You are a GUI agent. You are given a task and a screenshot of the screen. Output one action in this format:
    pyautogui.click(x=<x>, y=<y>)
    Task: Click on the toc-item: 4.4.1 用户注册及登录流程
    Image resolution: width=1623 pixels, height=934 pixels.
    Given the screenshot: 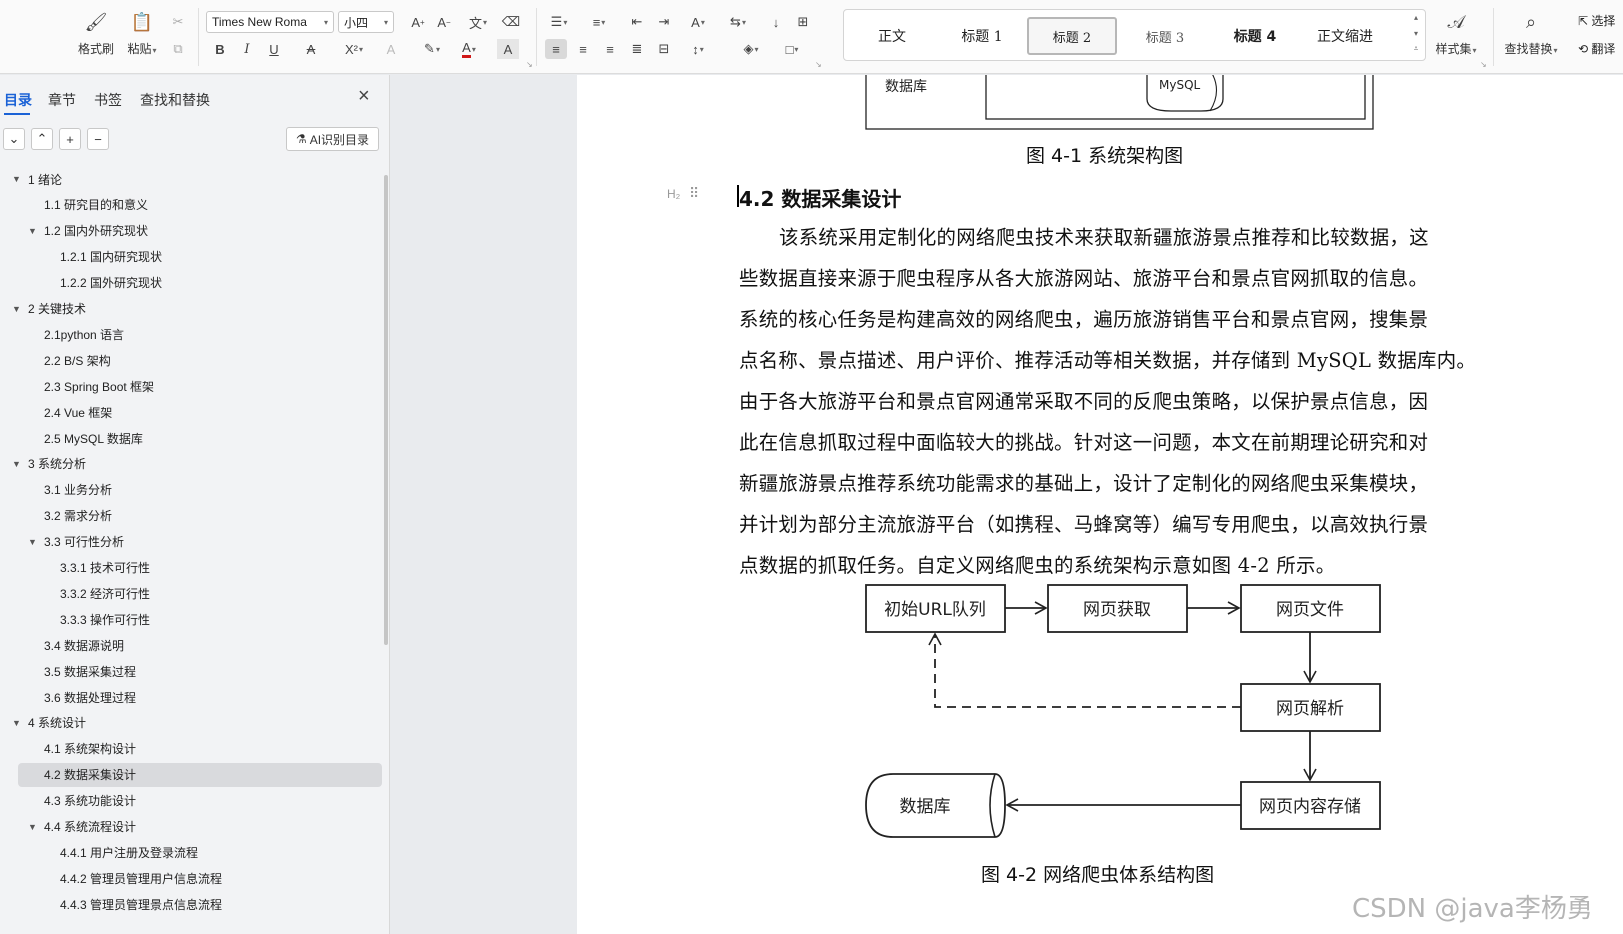 What is the action you would take?
    pyautogui.click(x=121, y=852)
    